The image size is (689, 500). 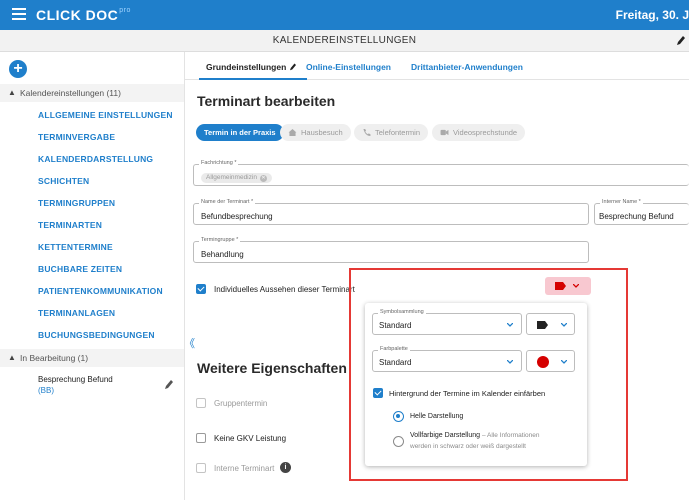 I want to click on group-in-bearbeitung: ▲ In Bearbeitung (1), so click(x=92, y=358).